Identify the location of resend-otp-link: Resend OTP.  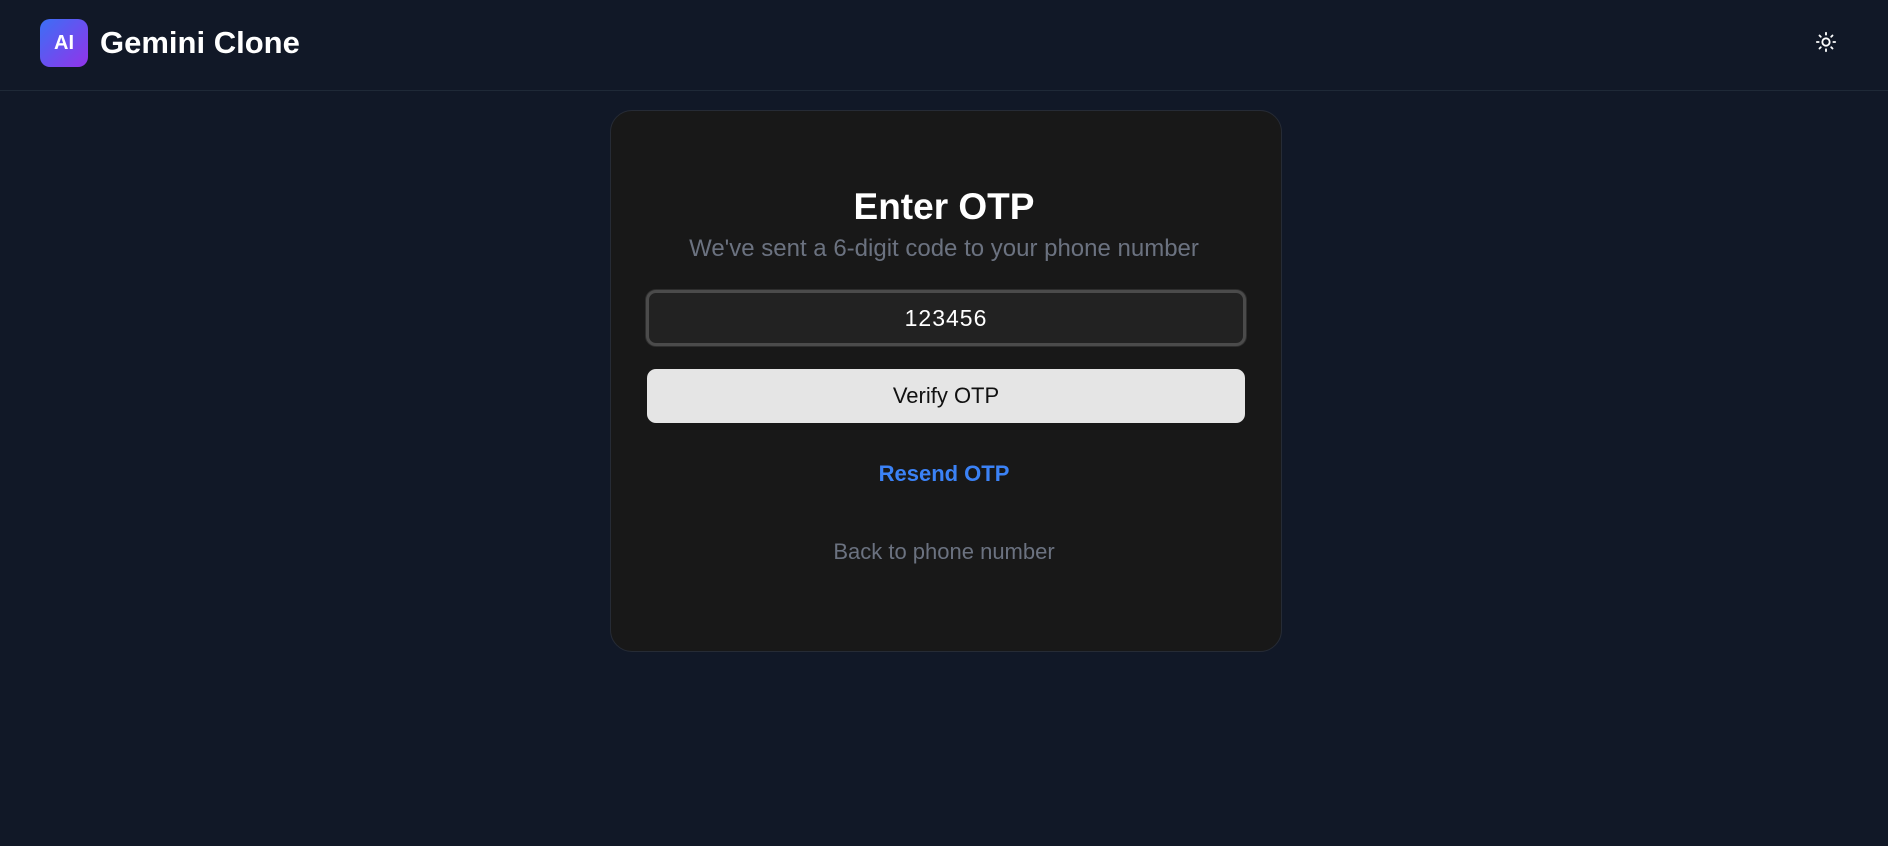
(944, 473).